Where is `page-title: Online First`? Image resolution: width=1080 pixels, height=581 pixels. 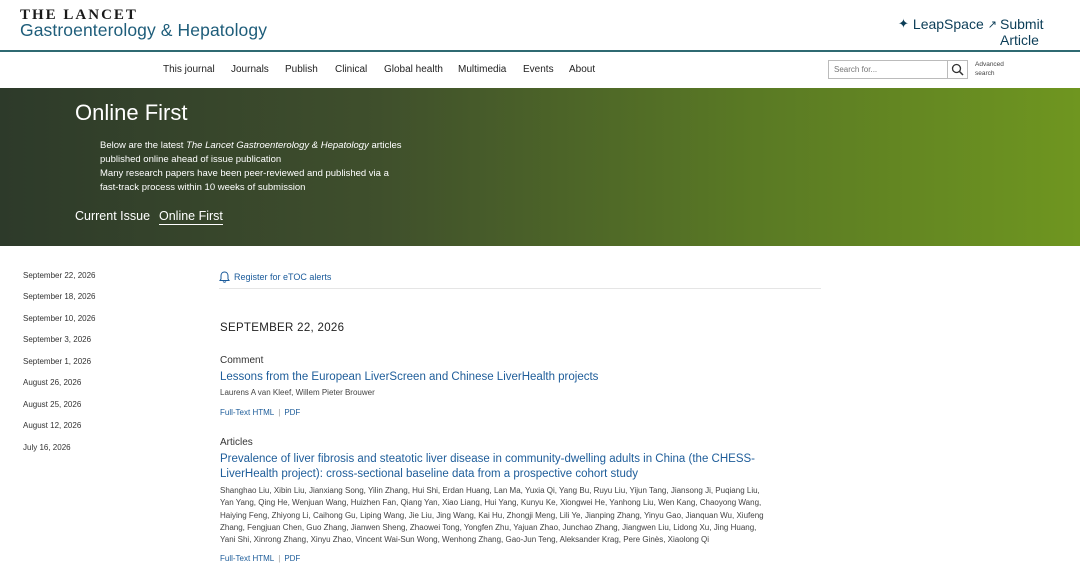
page-title: Online First is located at coordinates (131, 112).